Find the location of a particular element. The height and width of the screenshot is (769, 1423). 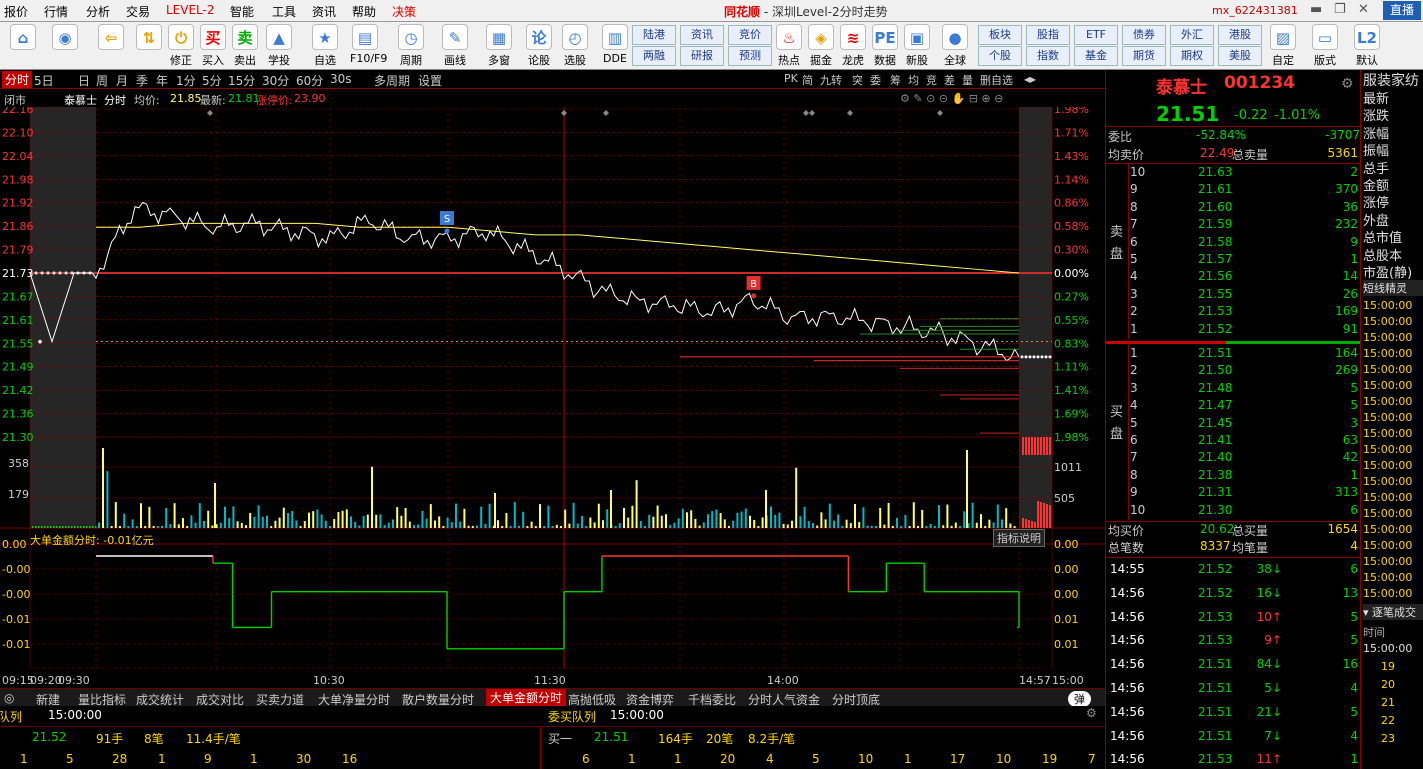

toolbar-button: ▣ 新股 is located at coordinates (917, 46).